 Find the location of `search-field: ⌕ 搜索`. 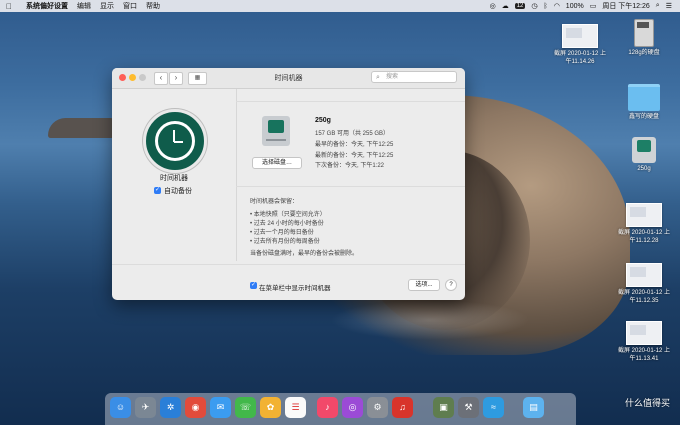

search-field: ⌕ 搜索 is located at coordinates (414, 77).